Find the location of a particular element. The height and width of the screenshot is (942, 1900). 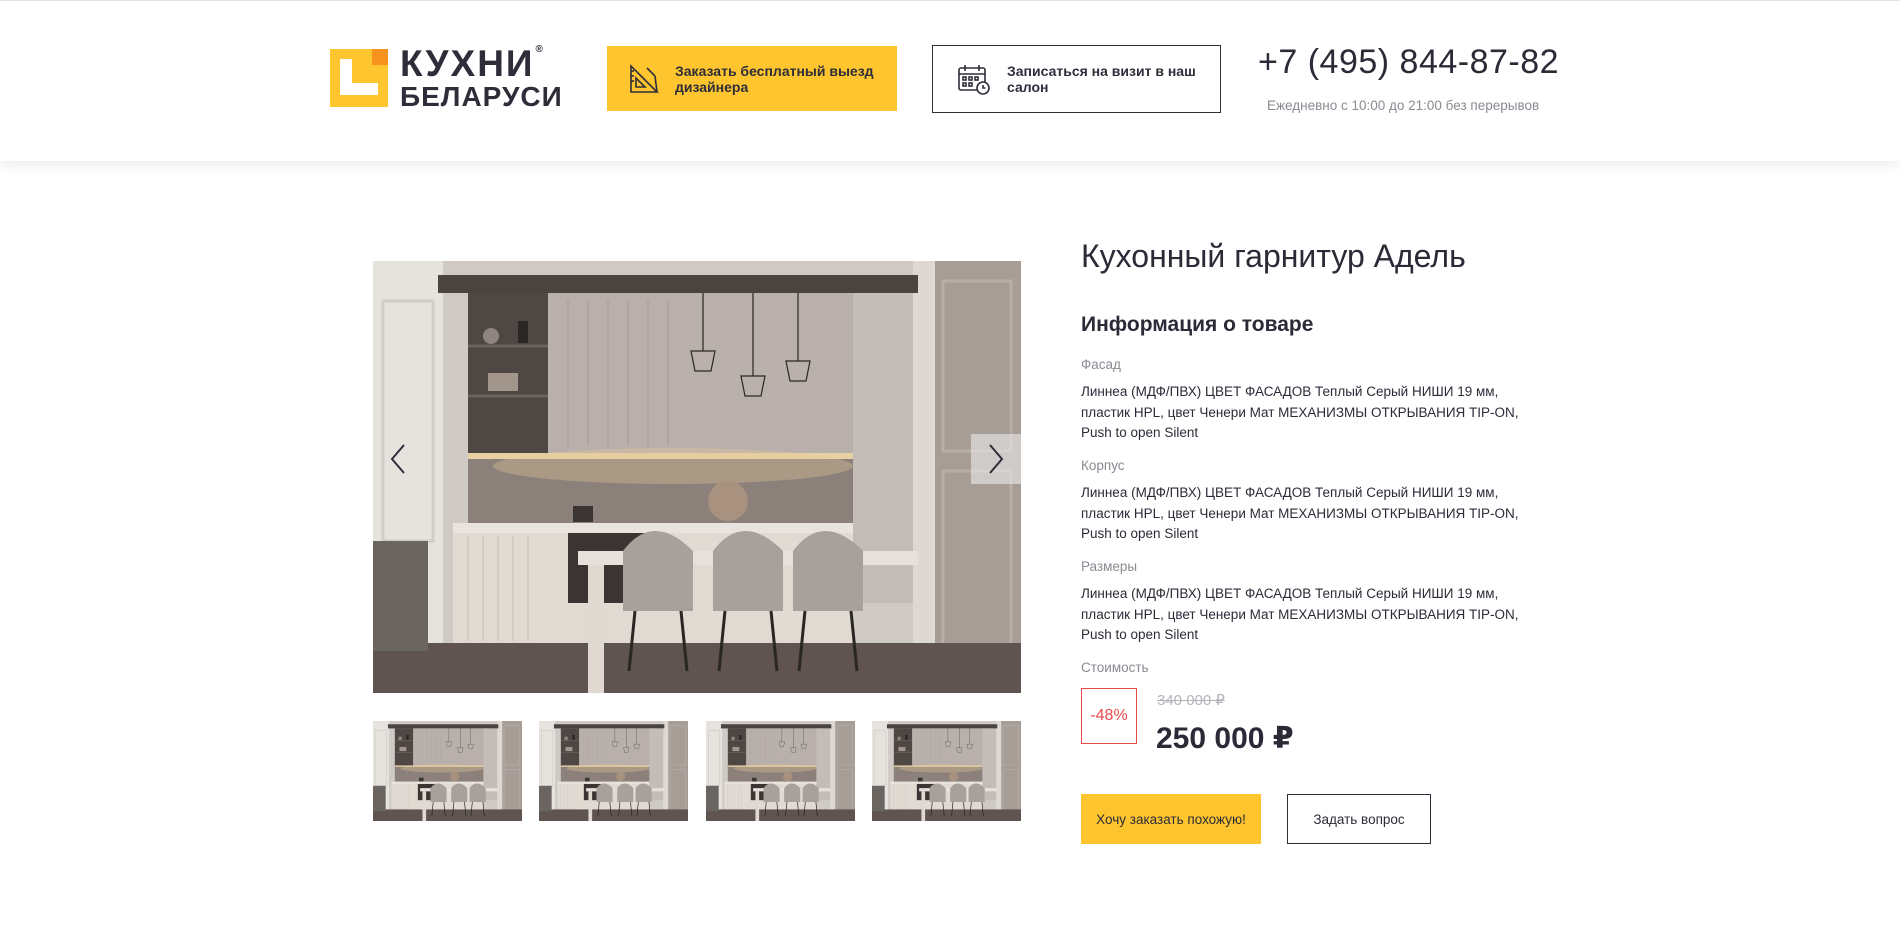

logo-registered-mark: ® is located at coordinates (540, 49).